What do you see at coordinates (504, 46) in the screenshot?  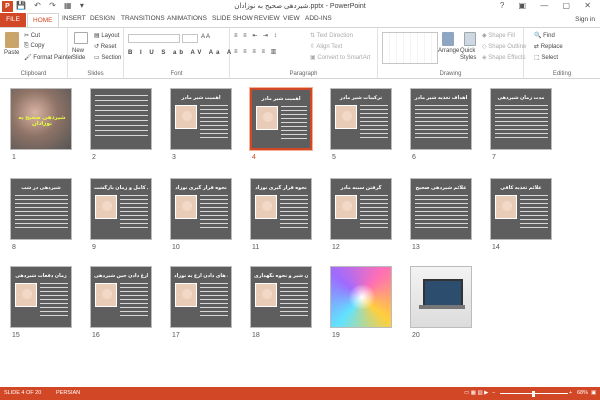 I see `shape-outline-button: ◇ Shape Outline` at bounding box center [504, 46].